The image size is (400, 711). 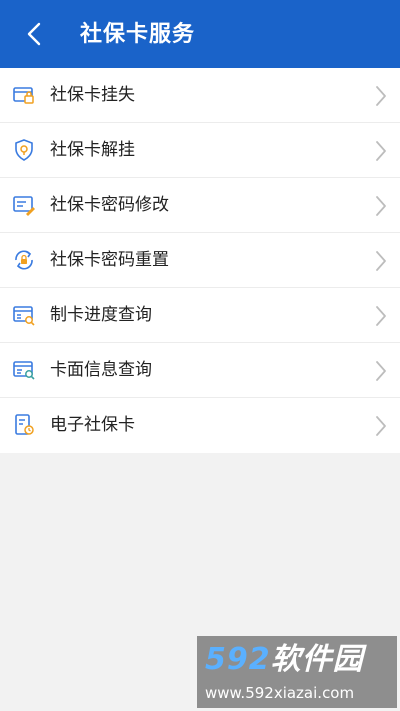 What do you see at coordinates (200, 34) in the screenshot?
I see `app-header: 社保卡服务` at bounding box center [200, 34].